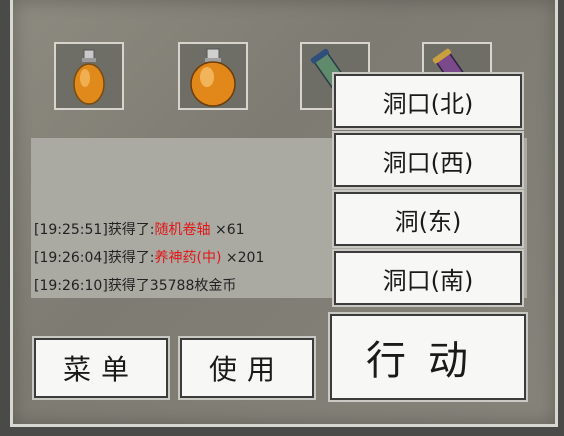  What do you see at coordinates (428, 357) in the screenshot?
I see `action-button: 行动` at bounding box center [428, 357].